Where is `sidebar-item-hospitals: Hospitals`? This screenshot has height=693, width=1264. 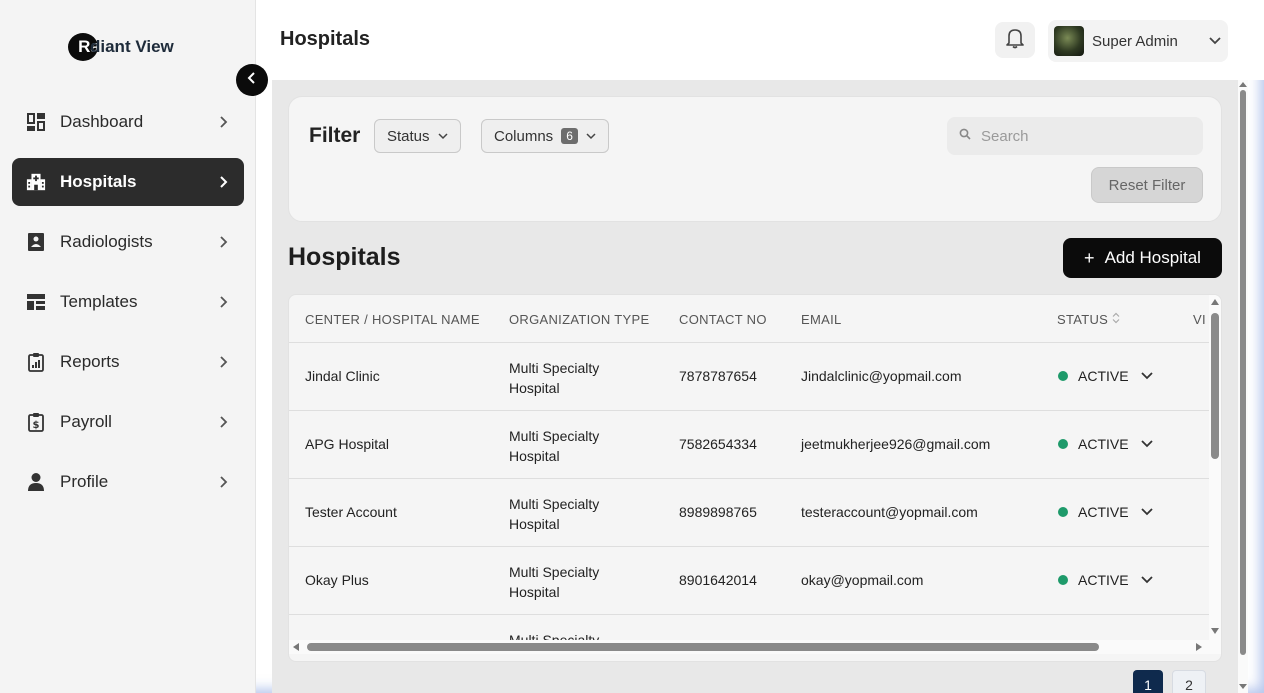 sidebar-item-hospitals: Hospitals is located at coordinates (128, 182).